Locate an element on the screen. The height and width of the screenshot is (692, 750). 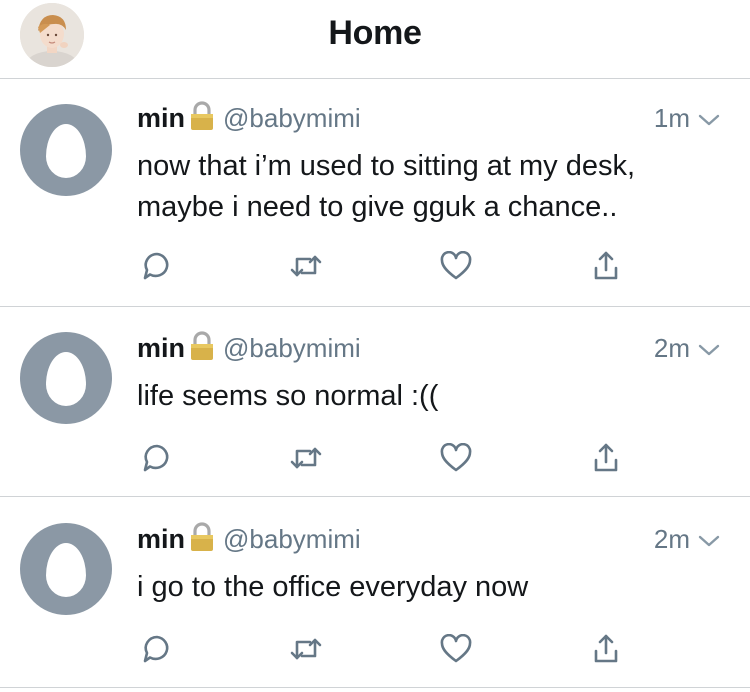
tweet-time: 1m is located at coordinates (687, 118).